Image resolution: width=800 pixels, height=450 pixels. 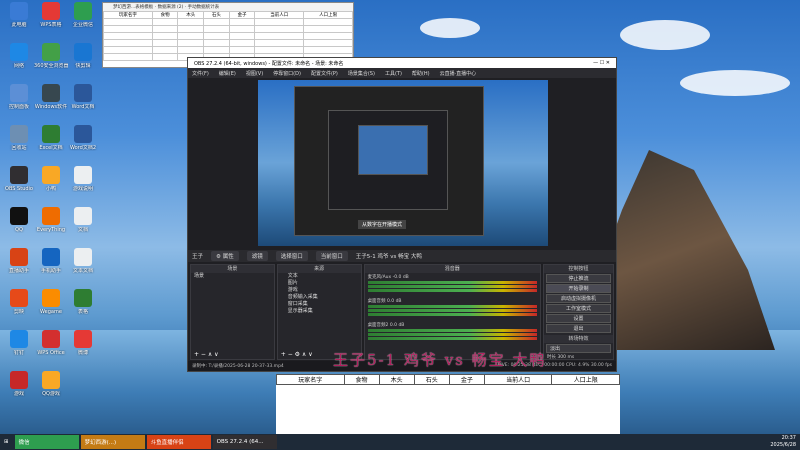 I want to click on desktop-icon: QQ游戏, so click(x=51, y=391).